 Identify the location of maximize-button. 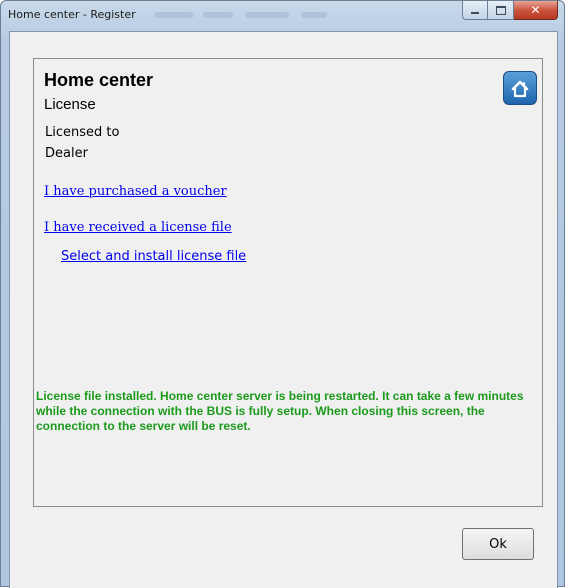
(501, 10).